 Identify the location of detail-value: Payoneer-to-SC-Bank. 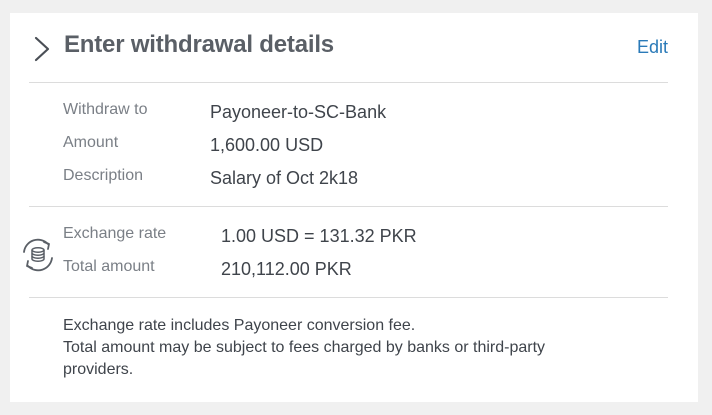
(298, 112).